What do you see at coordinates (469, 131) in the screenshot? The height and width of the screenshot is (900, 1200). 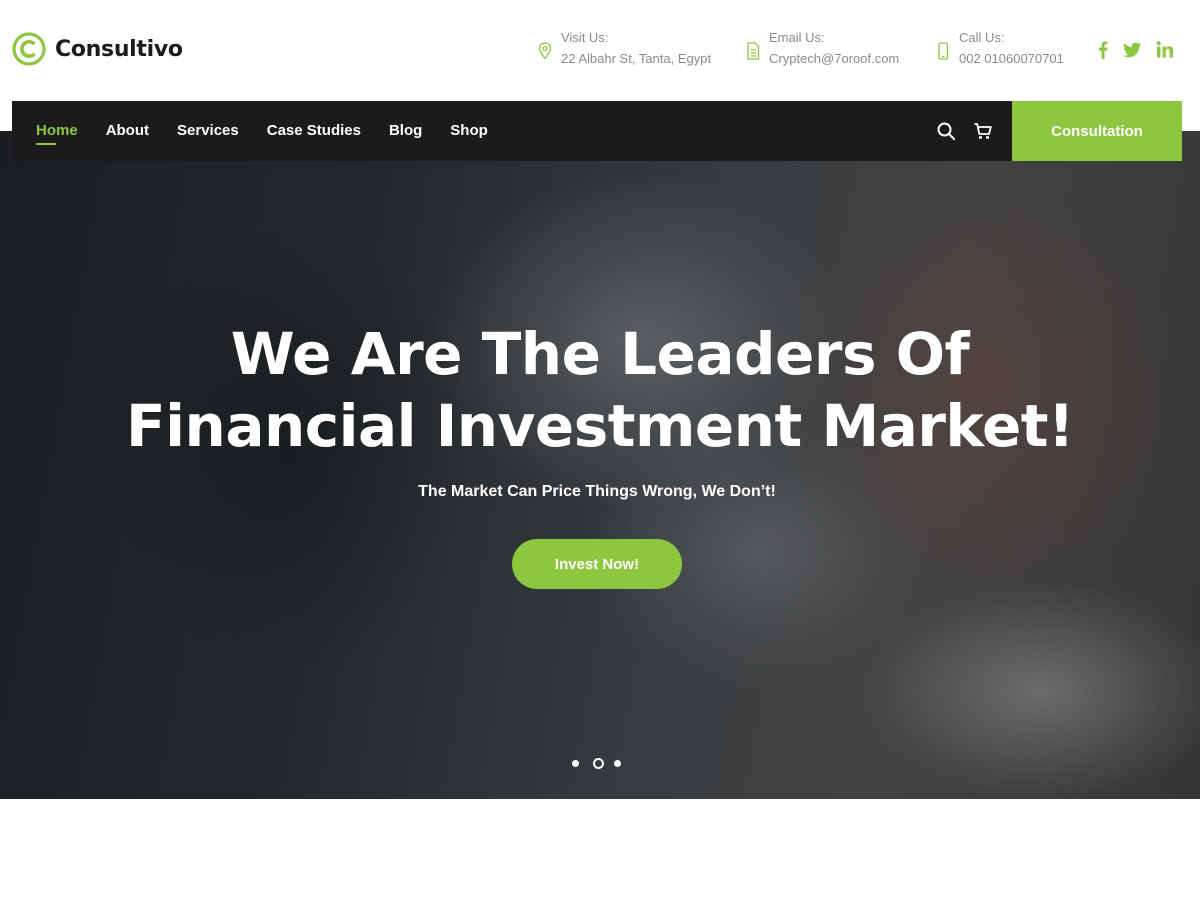 I see `nav-item-shop: Shop` at bounding box center [469, 131].